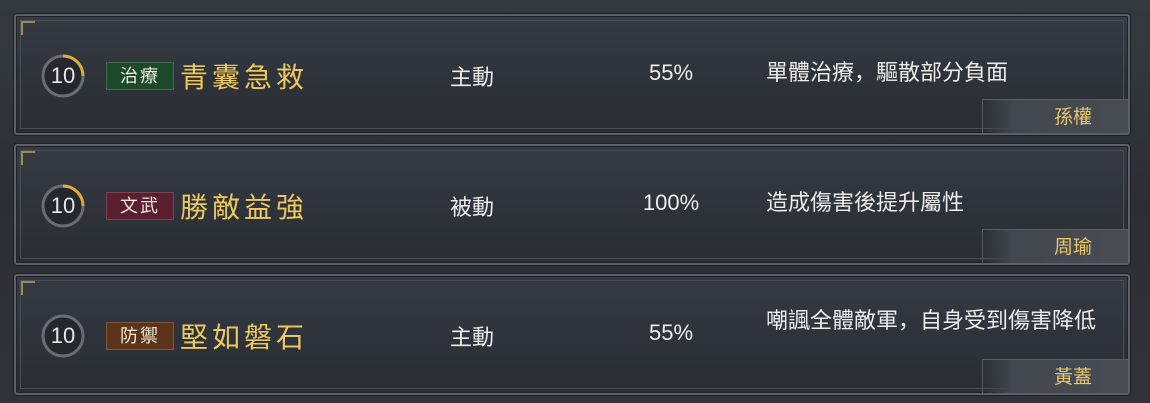  What do you see at coordinates (671, 202) in the screenshot?
I see `skill-rate: 100%` at bounding box center [671, 202].